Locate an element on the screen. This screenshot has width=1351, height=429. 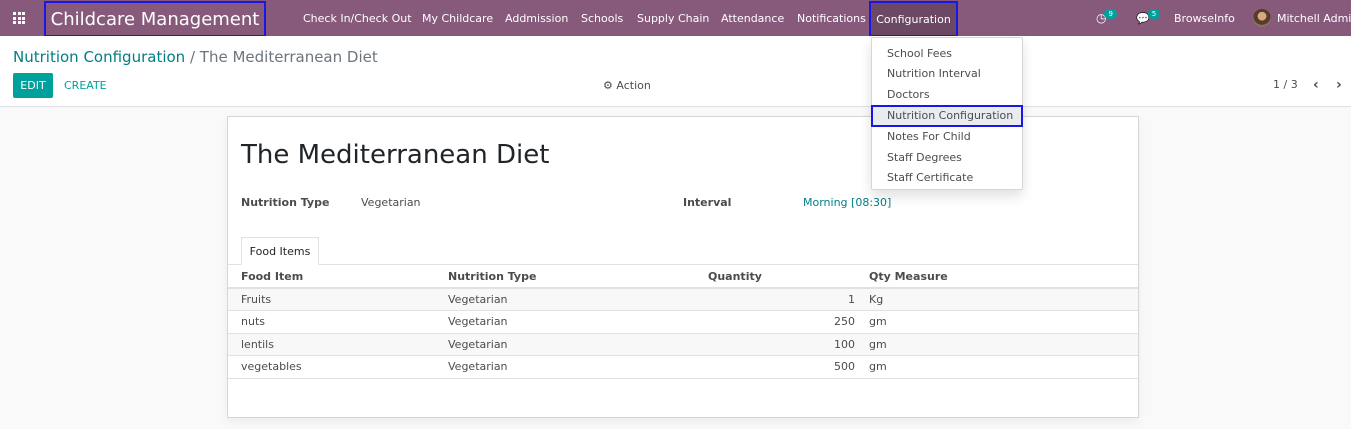
dropdown-item-notes-for-child: Notes For Child is located at coordinates (947, 137).